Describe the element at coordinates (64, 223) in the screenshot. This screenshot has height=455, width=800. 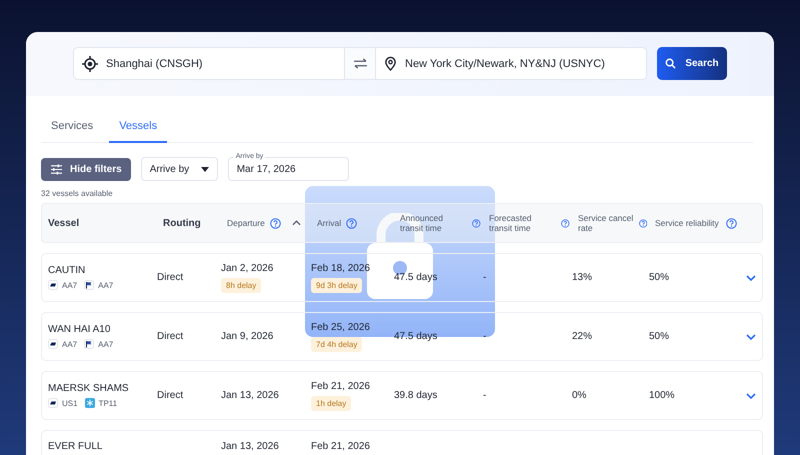
I see `column-header: Vessel` at that location.